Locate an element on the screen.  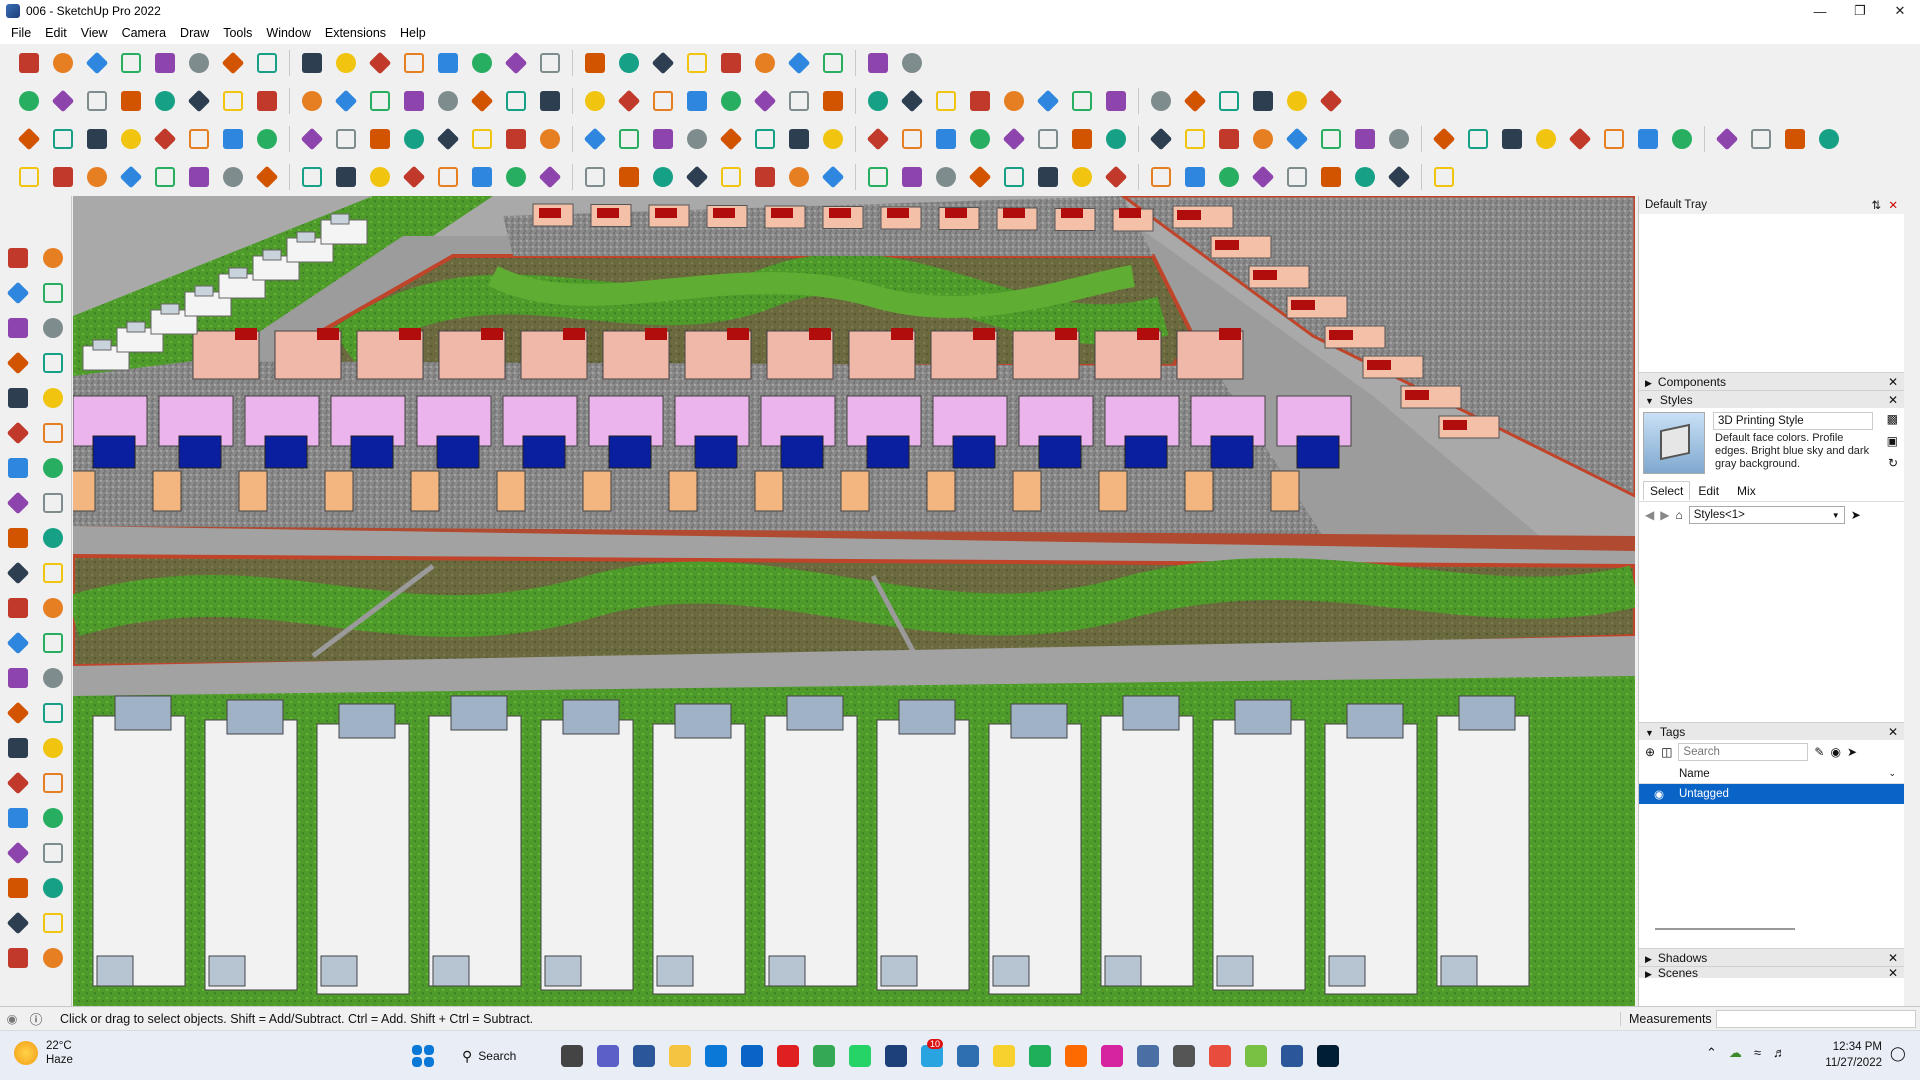
tool-2-ab-button is located at coordinates (980, 139).